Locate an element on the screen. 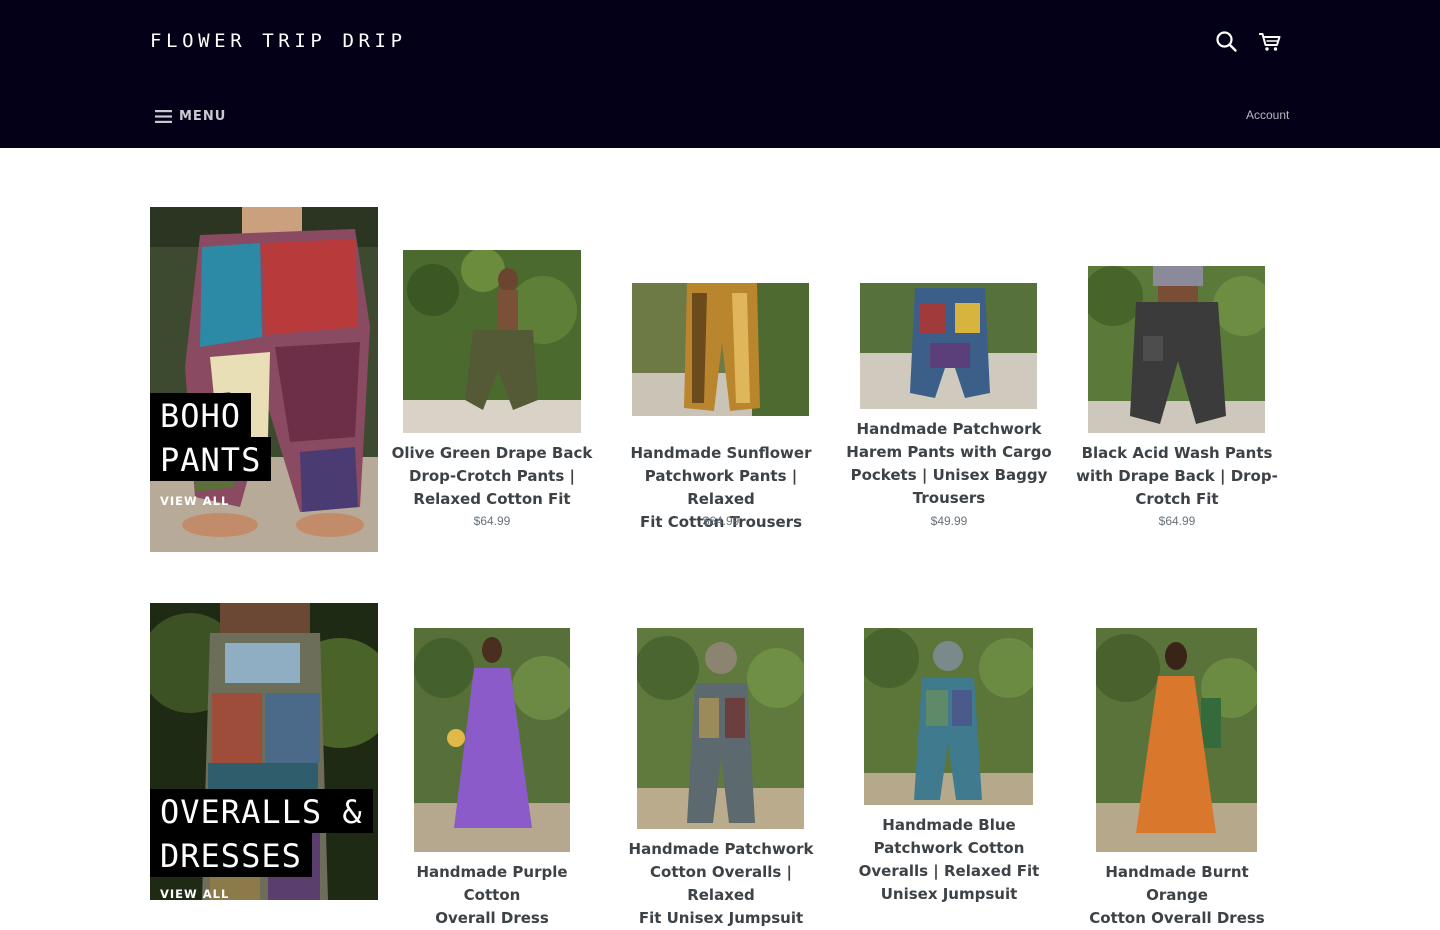 Image resolution: width=1440 pixels, height=930 pixels. product-title-line: Relaxed Cotton Fit is located at coordinates (492, 499).